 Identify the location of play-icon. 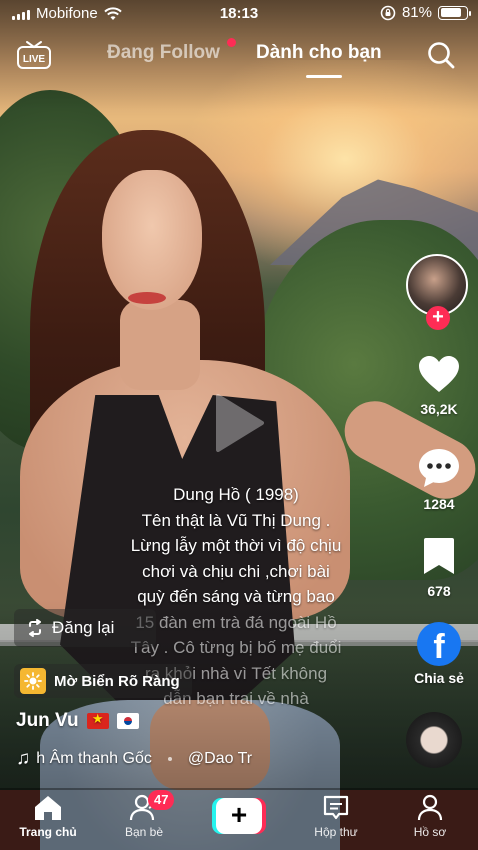
(240, 423).